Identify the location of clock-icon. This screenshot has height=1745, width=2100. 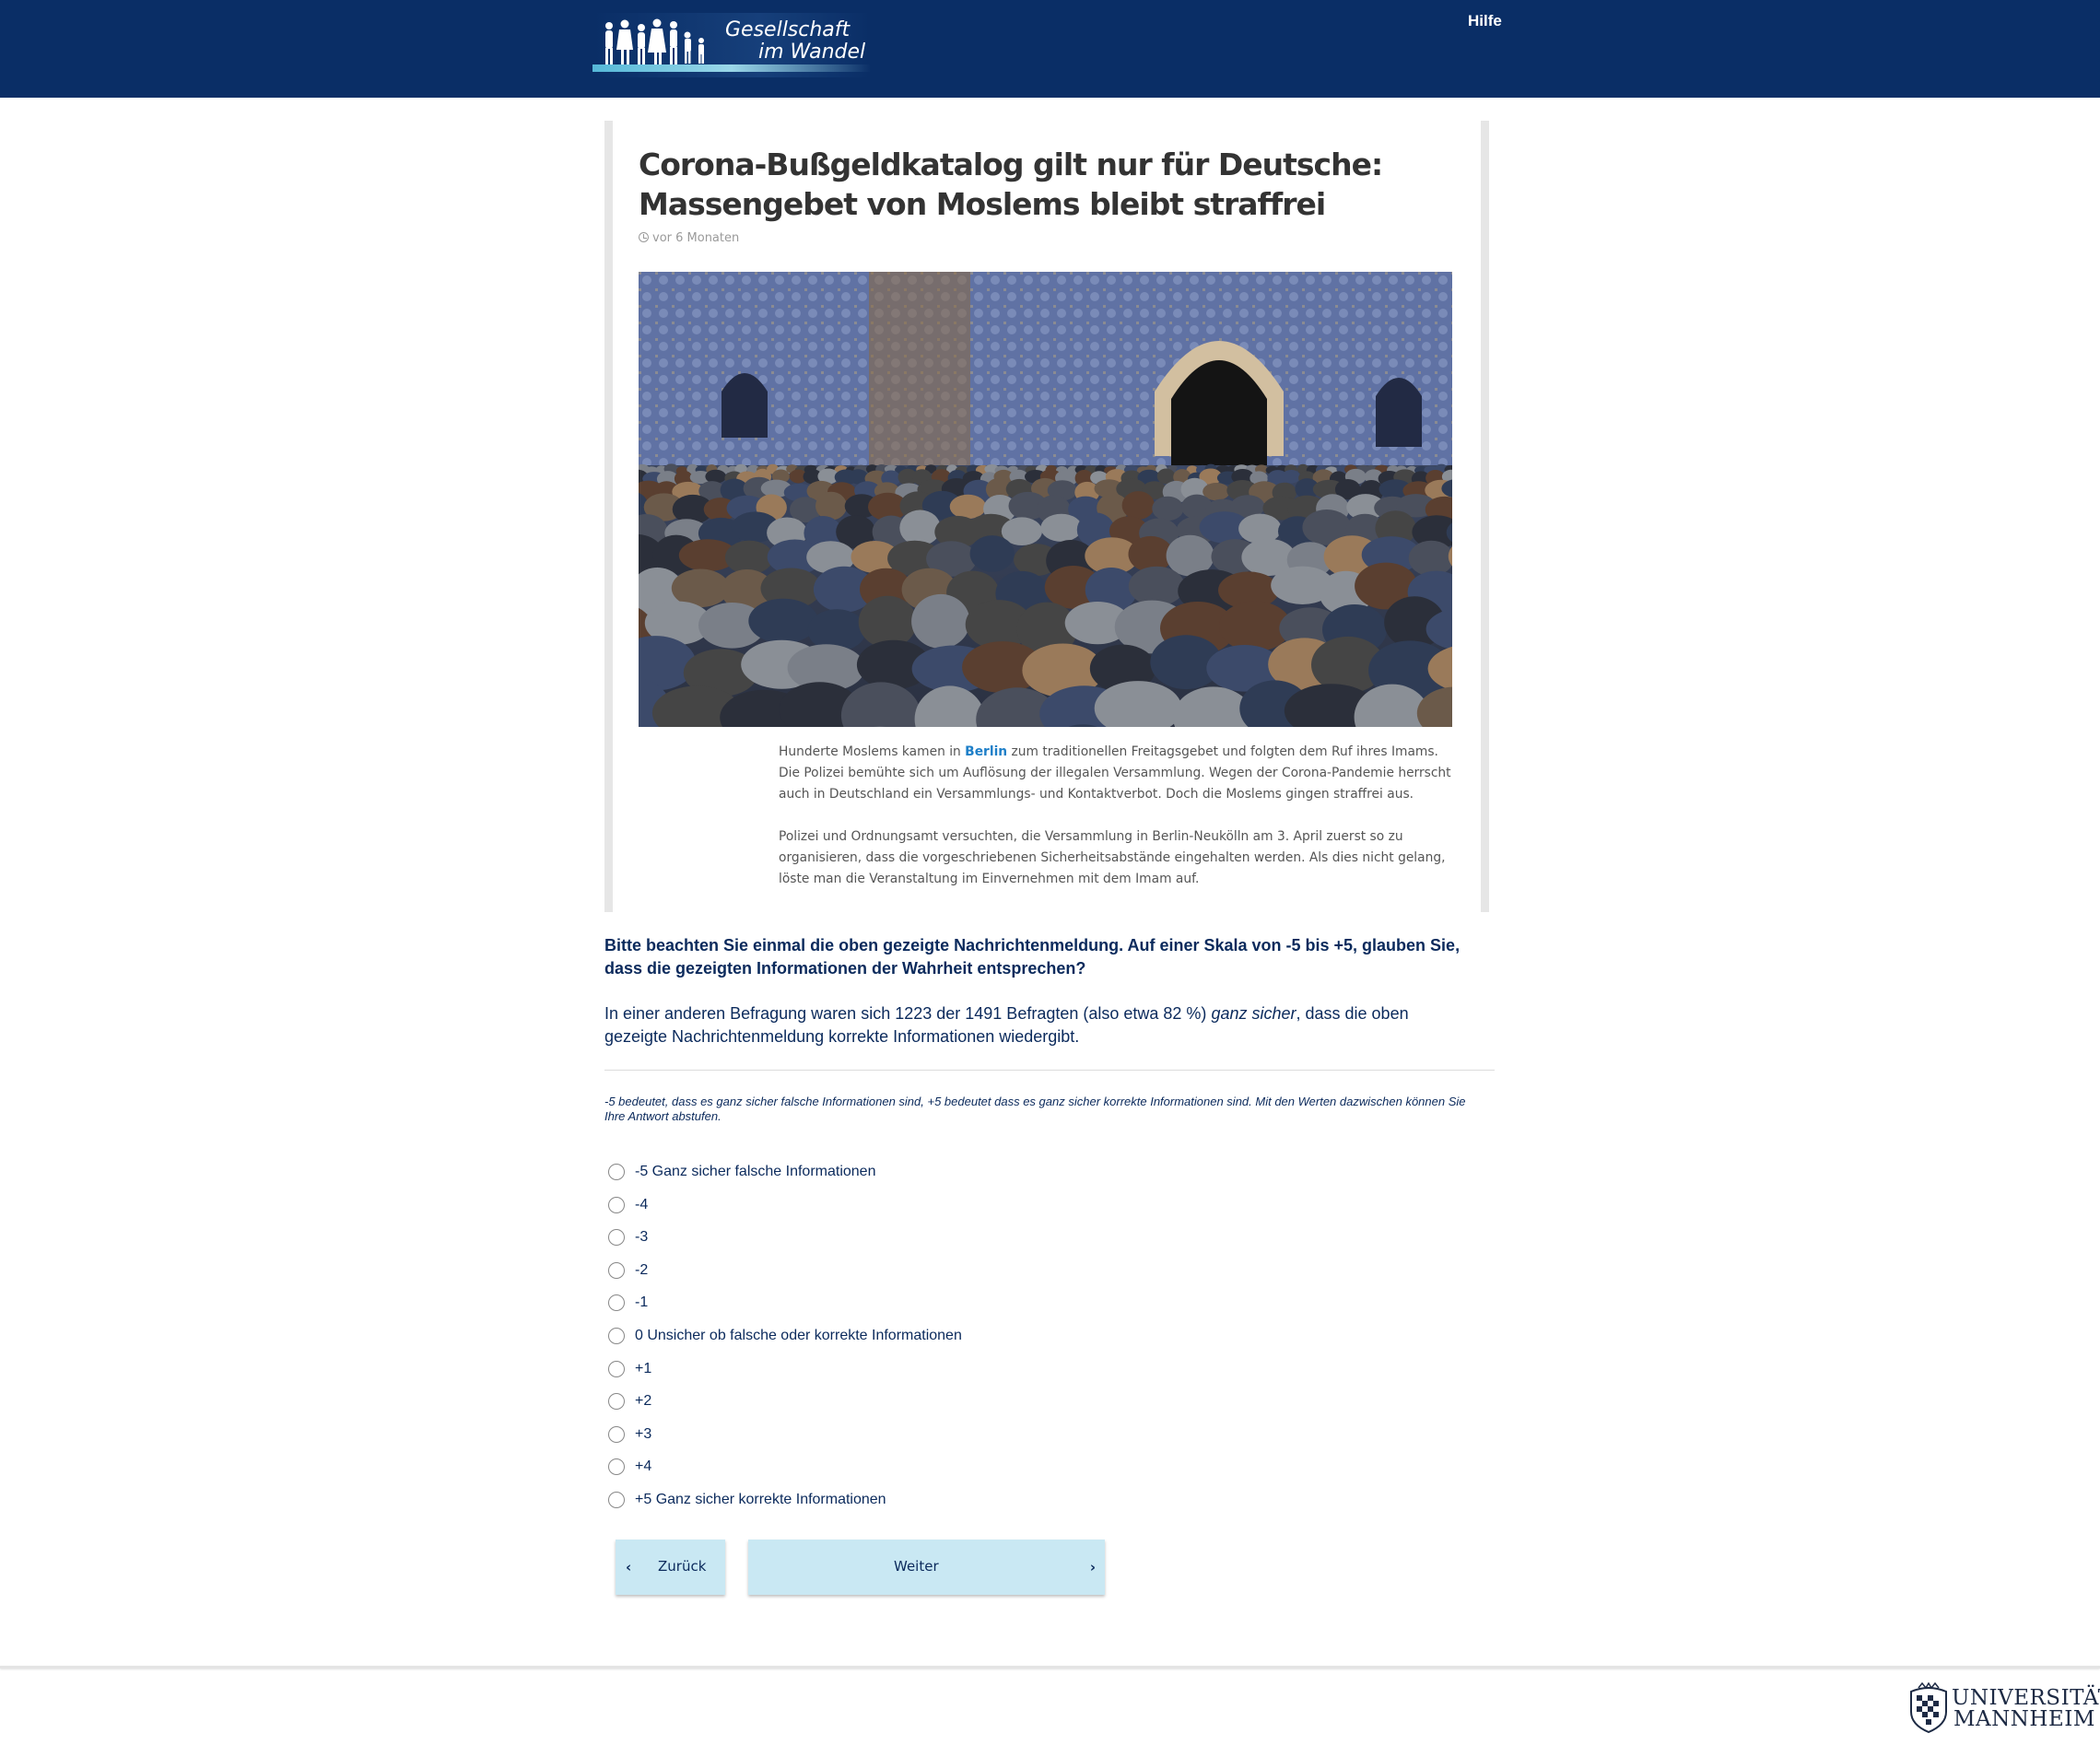
(644, 237).